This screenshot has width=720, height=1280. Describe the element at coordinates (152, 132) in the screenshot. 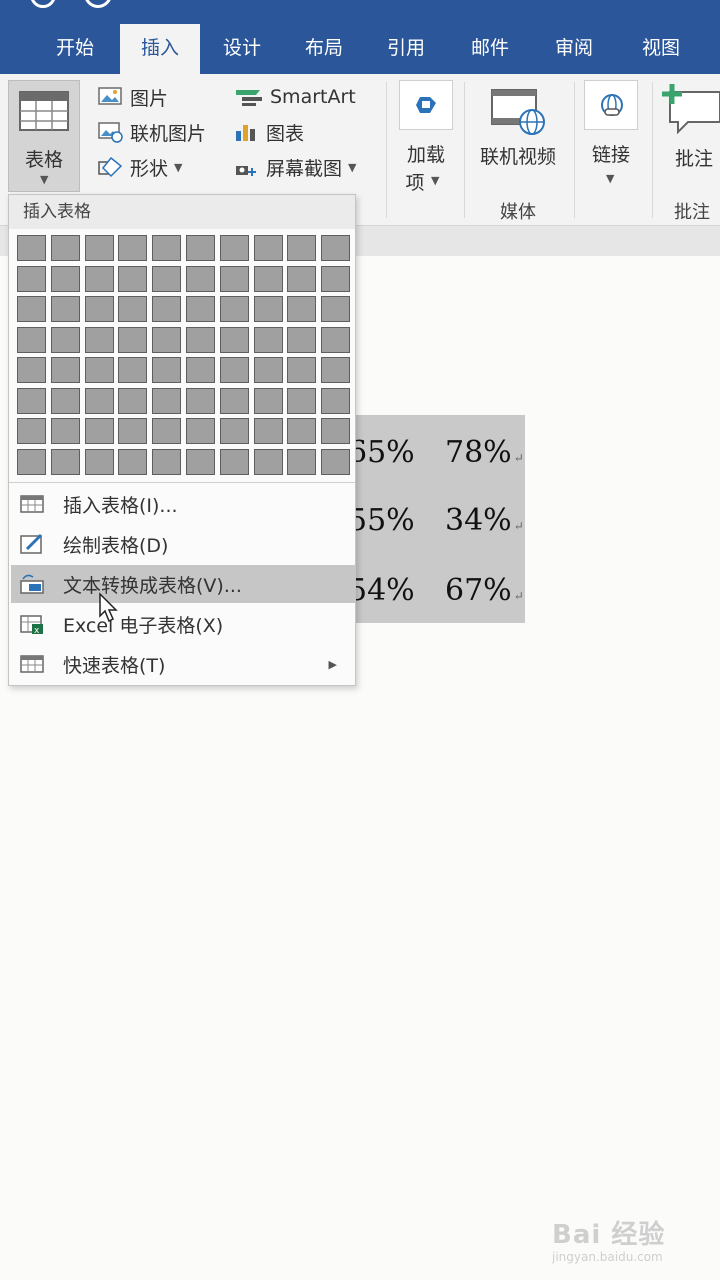

I see `online-picture-button: 联机图片` at that location.